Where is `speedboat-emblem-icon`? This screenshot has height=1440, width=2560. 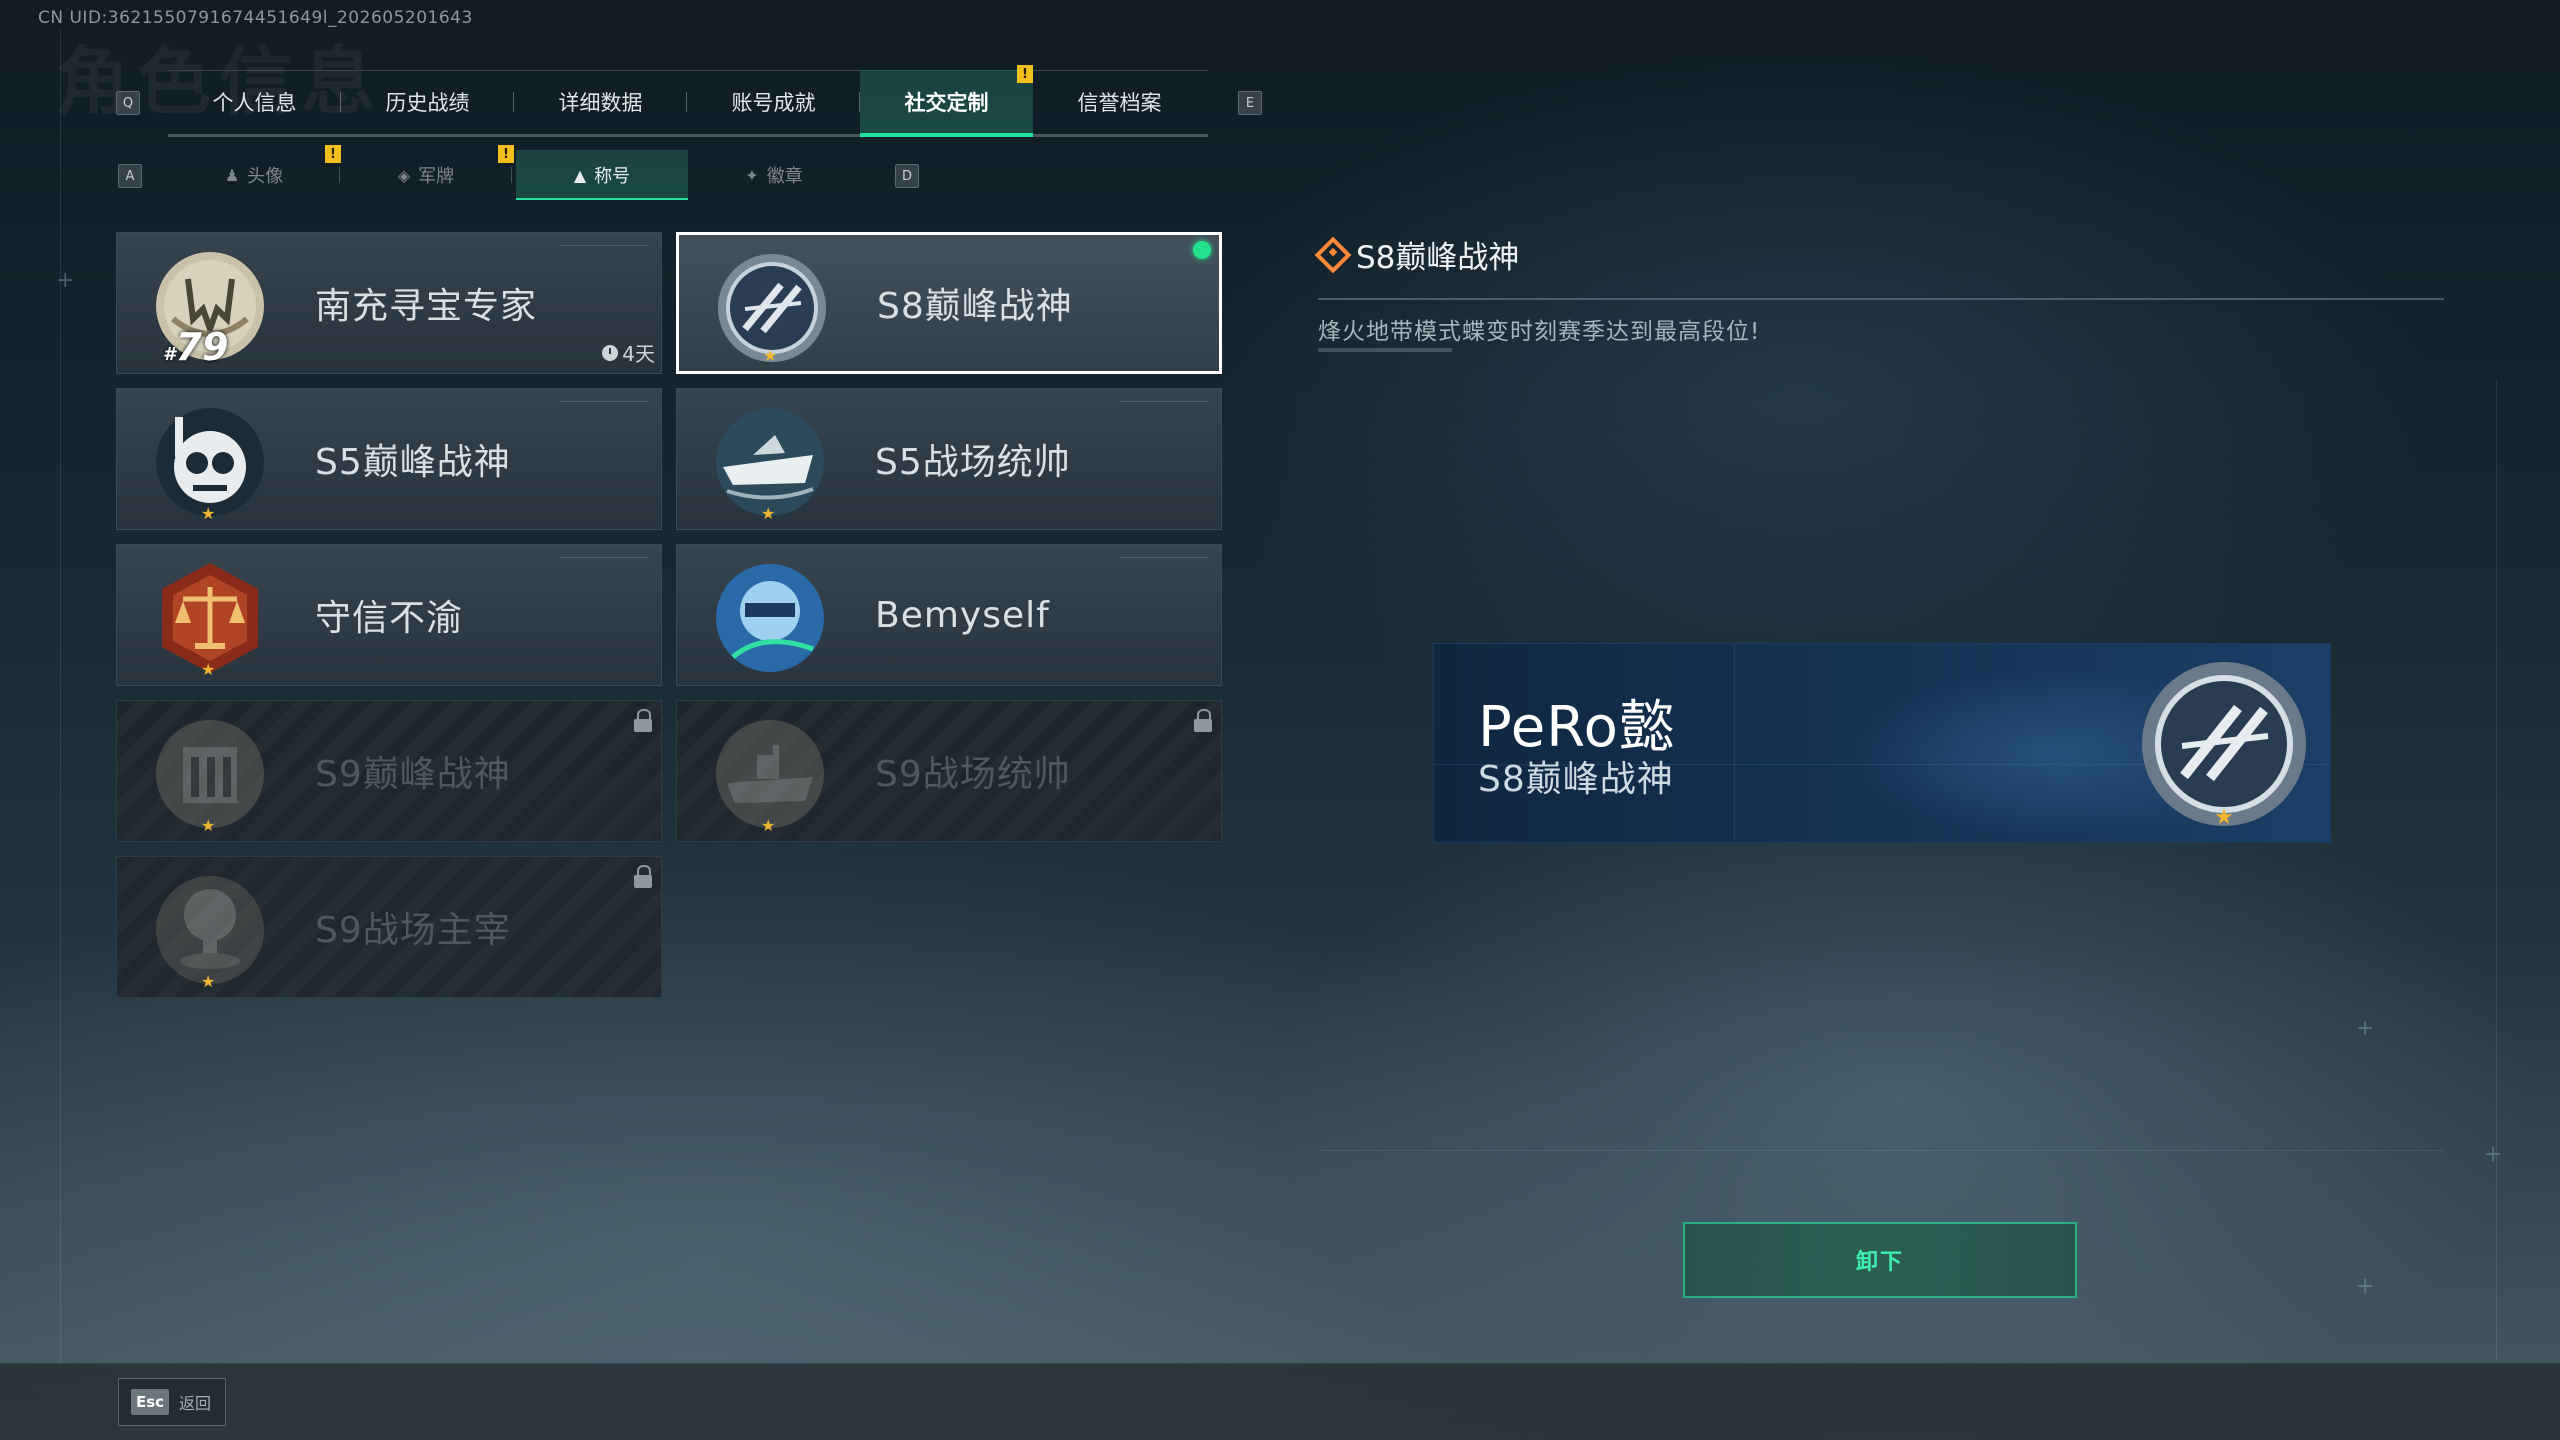 speedboat-emblem-icon is located at coordinates (770, 462).